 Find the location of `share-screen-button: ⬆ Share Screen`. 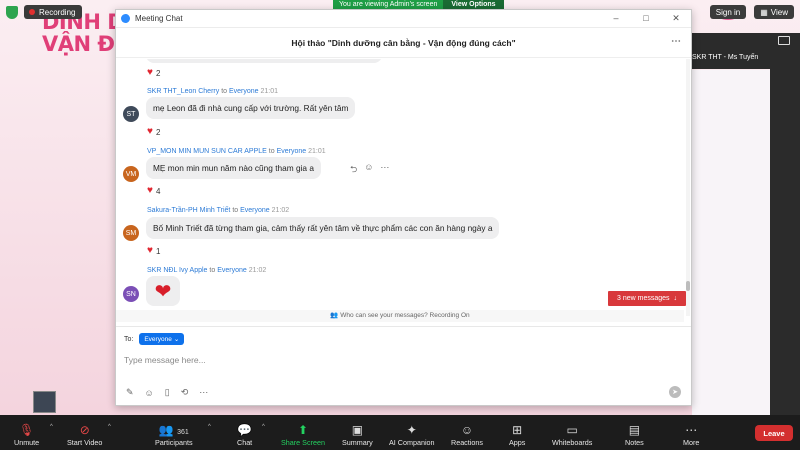

share-screen-button: ⬆ Share Screen is located at coordinates (303, 435).